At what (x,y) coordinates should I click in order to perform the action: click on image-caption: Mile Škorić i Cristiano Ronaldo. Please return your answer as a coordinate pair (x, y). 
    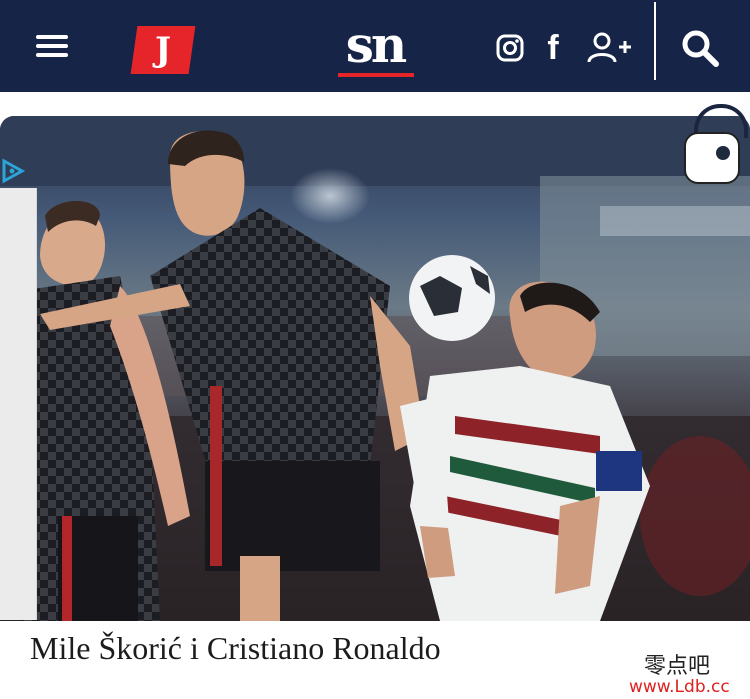
    Looking at the image, I should click on (235, 648).